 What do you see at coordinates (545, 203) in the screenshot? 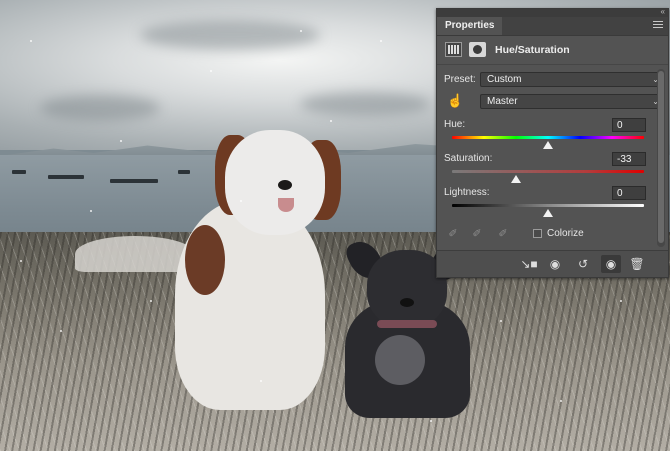
I see `lightness-control: Lightness: 0` at bounding box center [545, 203].